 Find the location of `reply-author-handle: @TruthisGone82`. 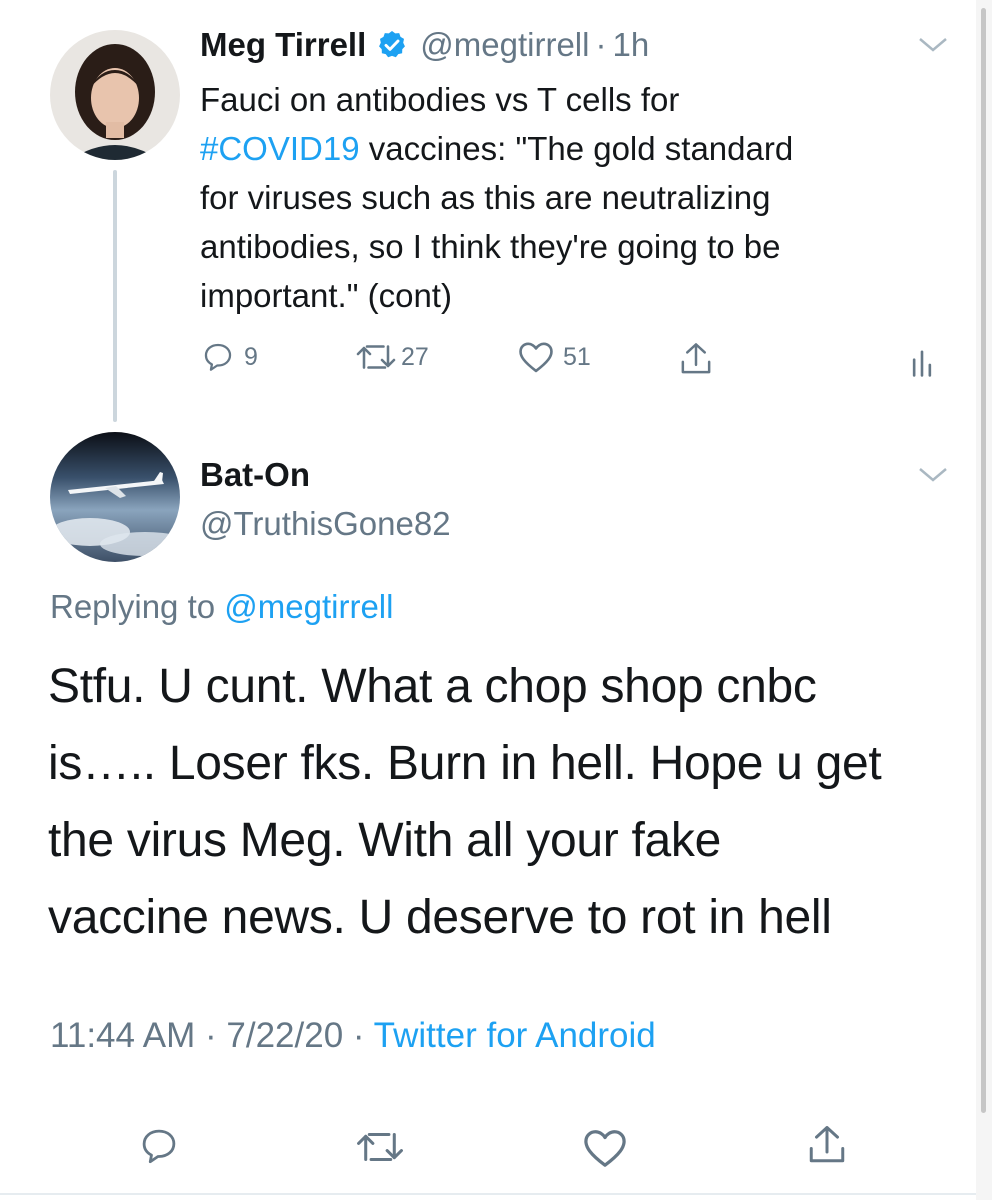

reply-author-handle: @TruthisGone82 is located at coordinates (325, 524).